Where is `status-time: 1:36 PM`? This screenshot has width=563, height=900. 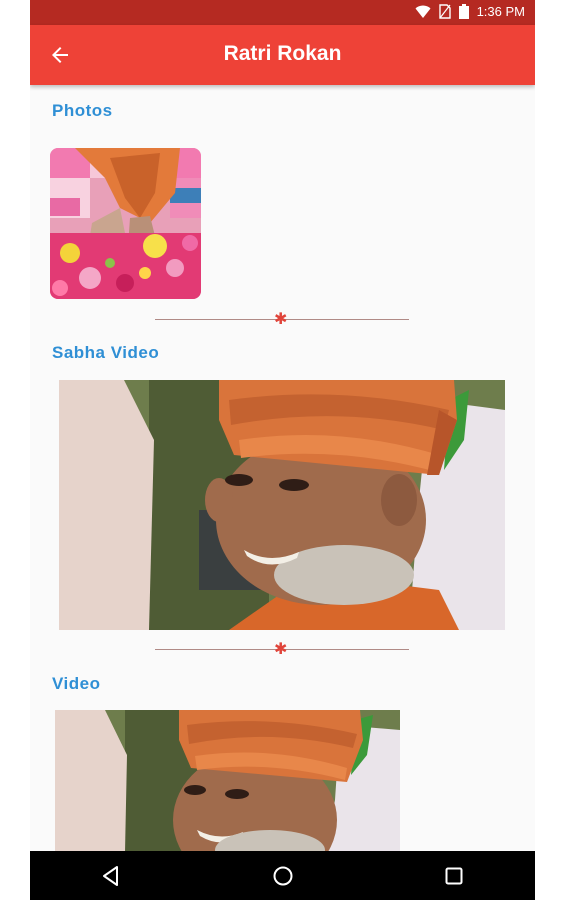
status-time: 1:36 PM is located at coordinates (500, 11).